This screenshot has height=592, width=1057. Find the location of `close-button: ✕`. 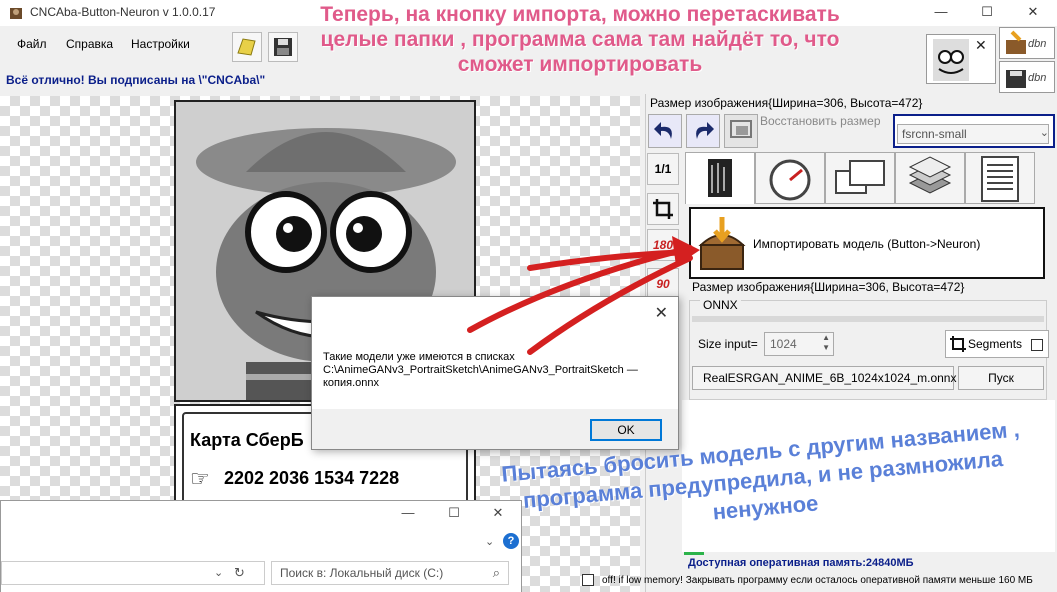

close-button: ✕ is located at coordinates (1033, 13).